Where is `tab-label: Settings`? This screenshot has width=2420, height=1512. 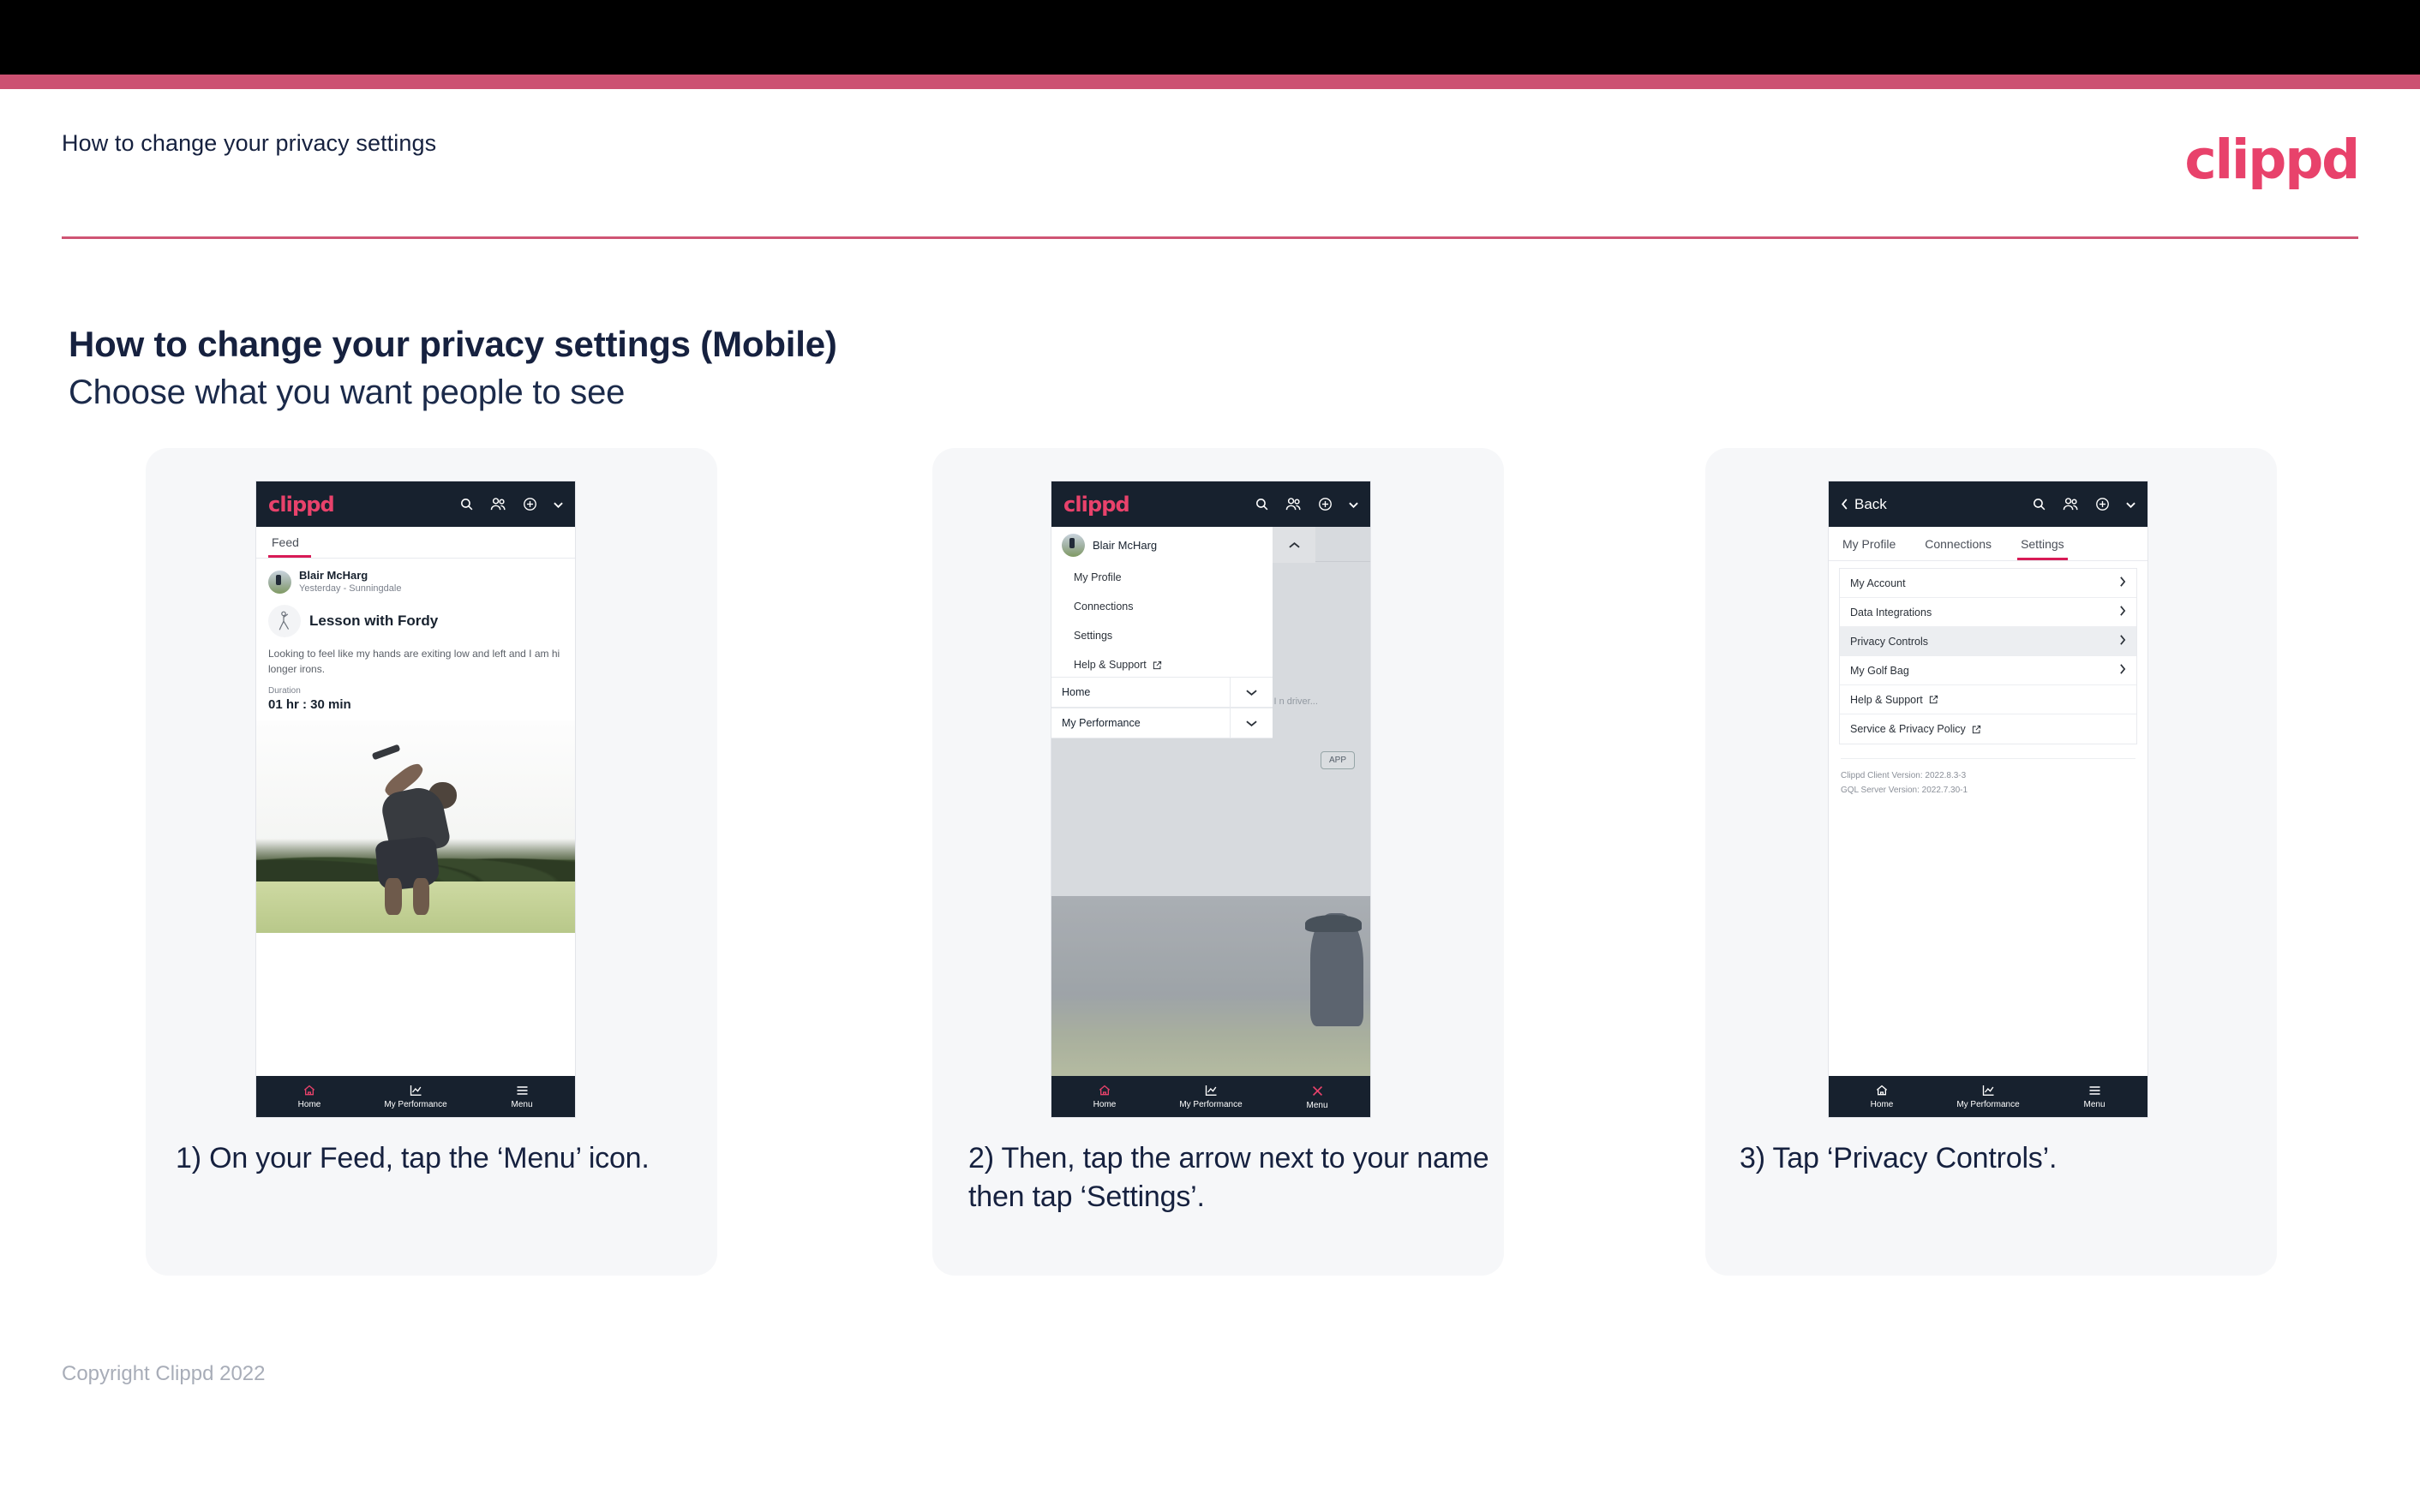
tab-label: Settings is located at coordinates (2042, 544).